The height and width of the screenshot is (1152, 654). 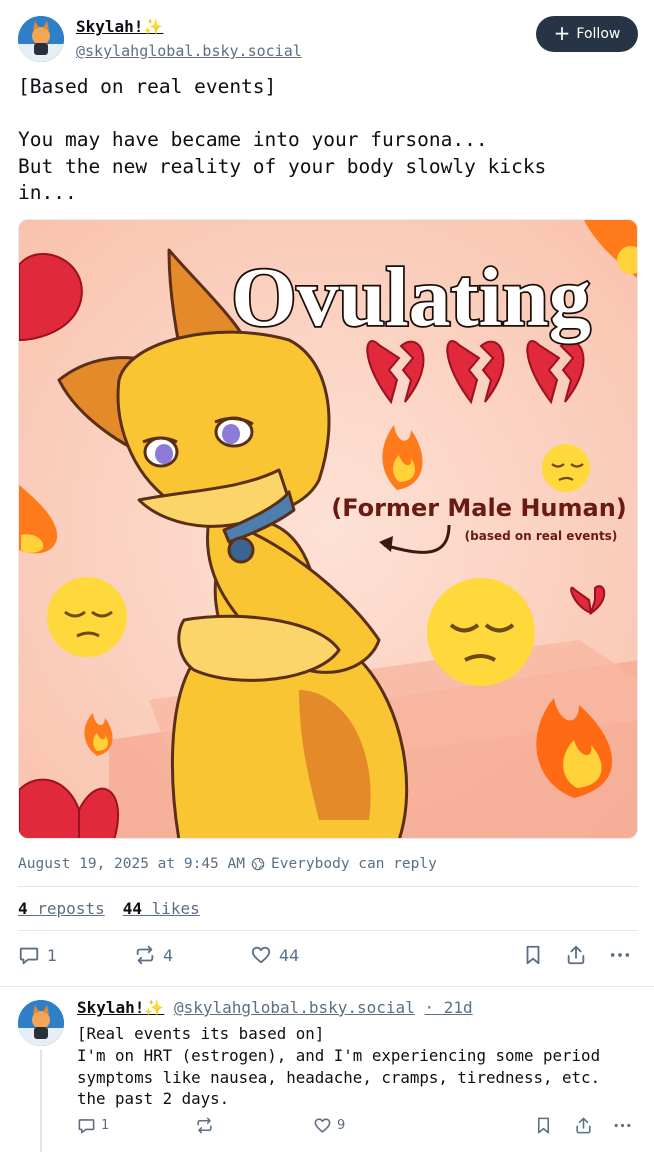 What do you see at coordinates (41, 39) in the screenshot?
I see `author-avatar` at bounding box center [41, 39].